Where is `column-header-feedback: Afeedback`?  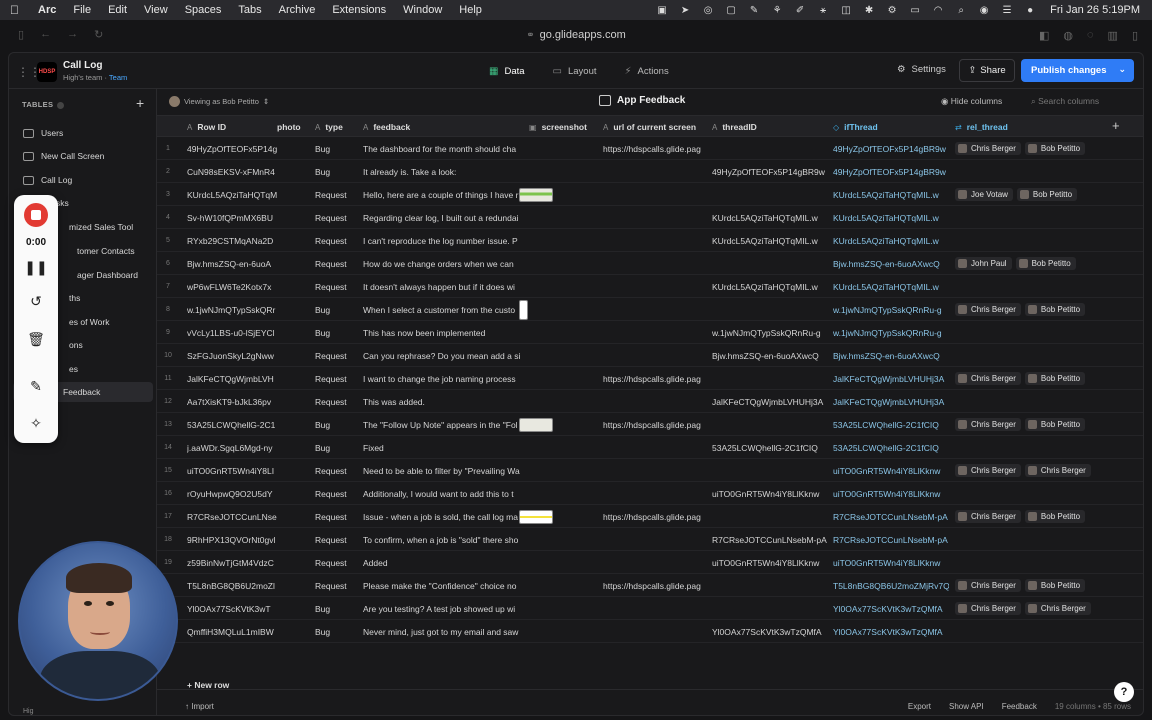
column-header-feedback: Afeedback is located at coordinates (438, 127).